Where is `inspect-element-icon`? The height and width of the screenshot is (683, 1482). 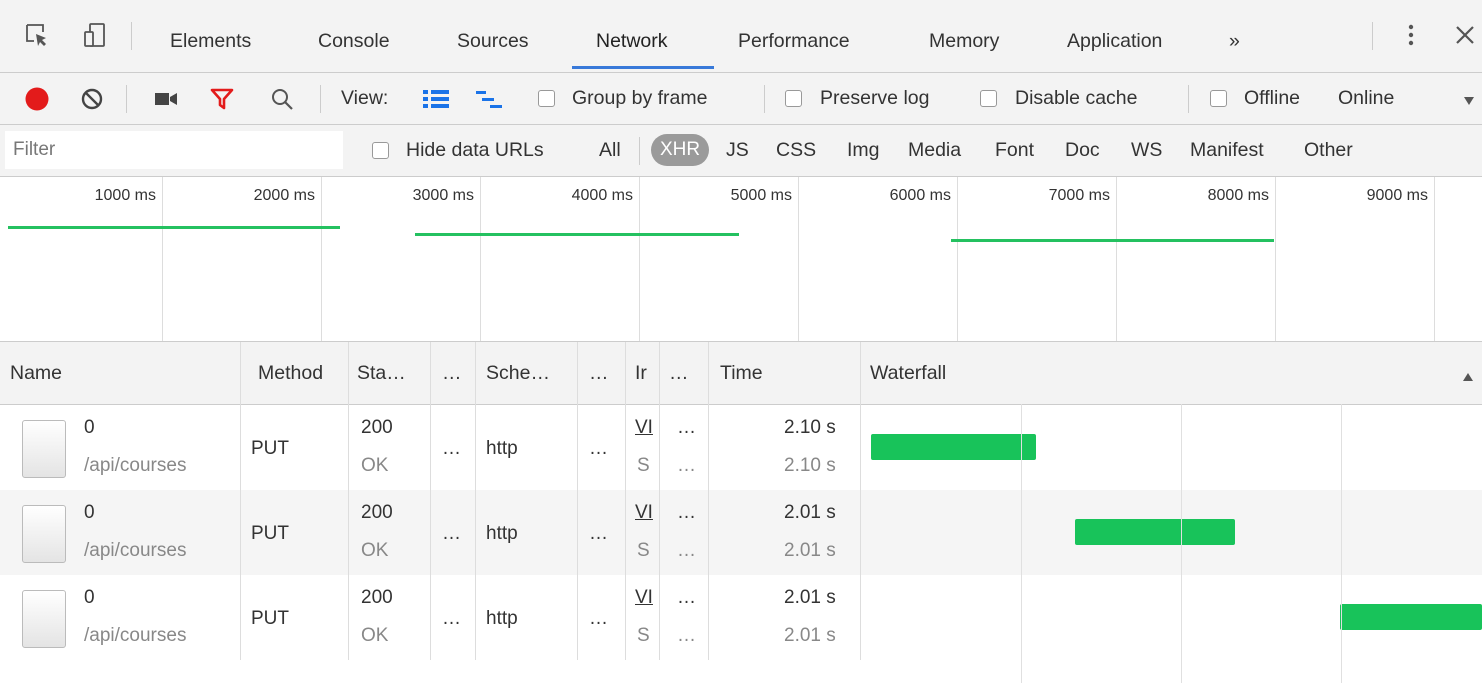
inspect-element-icon is located at coordinates (37, 35).